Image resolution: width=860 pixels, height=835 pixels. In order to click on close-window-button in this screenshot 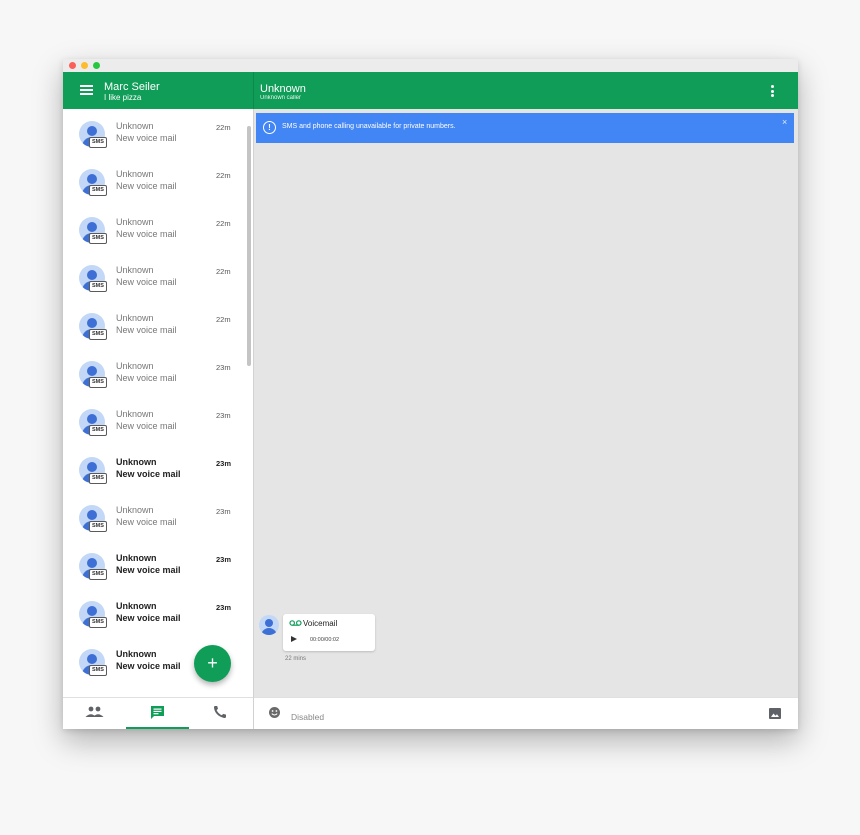, I will do `click(72, 65)`.